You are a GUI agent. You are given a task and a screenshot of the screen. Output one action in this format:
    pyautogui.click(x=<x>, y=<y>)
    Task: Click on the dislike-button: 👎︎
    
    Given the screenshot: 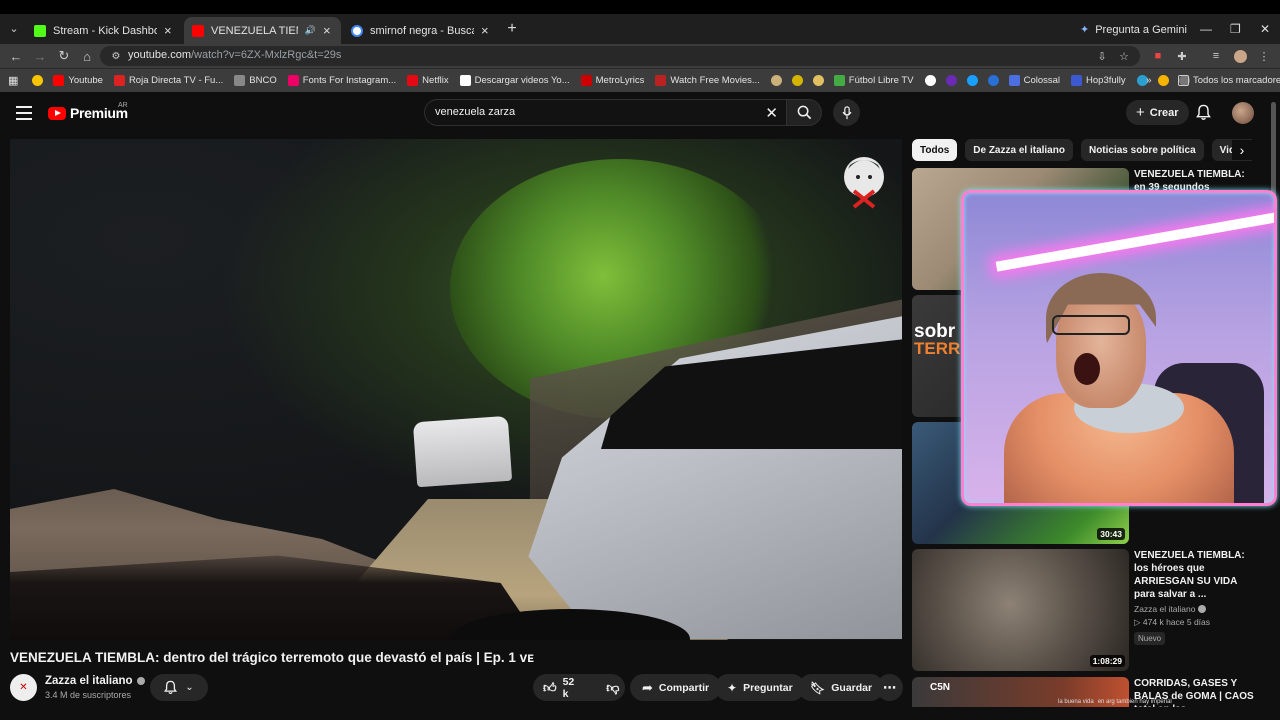 What is the action you would take?
    pyautogui.click(x=612, y=687)
    